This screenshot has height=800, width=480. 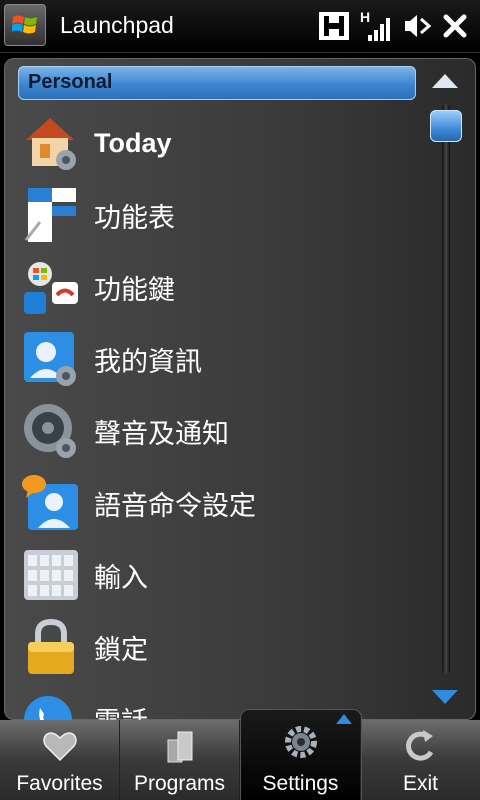 I want to click on list-item-label: 功能鍵, so click(x=134, y=290).